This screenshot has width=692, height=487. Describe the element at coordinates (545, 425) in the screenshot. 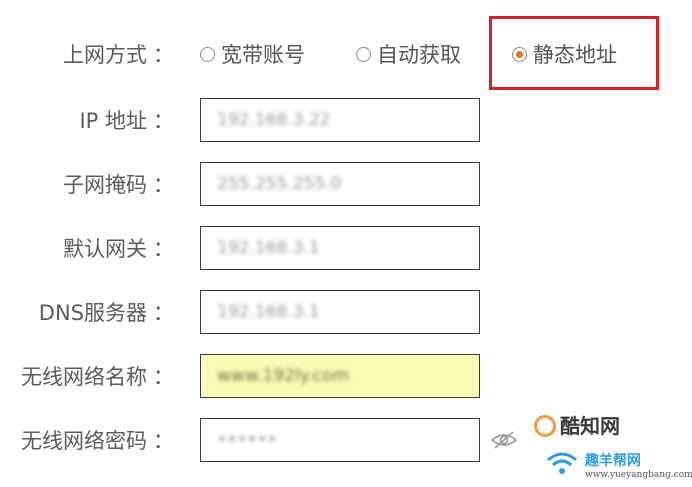

I see `watermark-logo-icon` at that location.